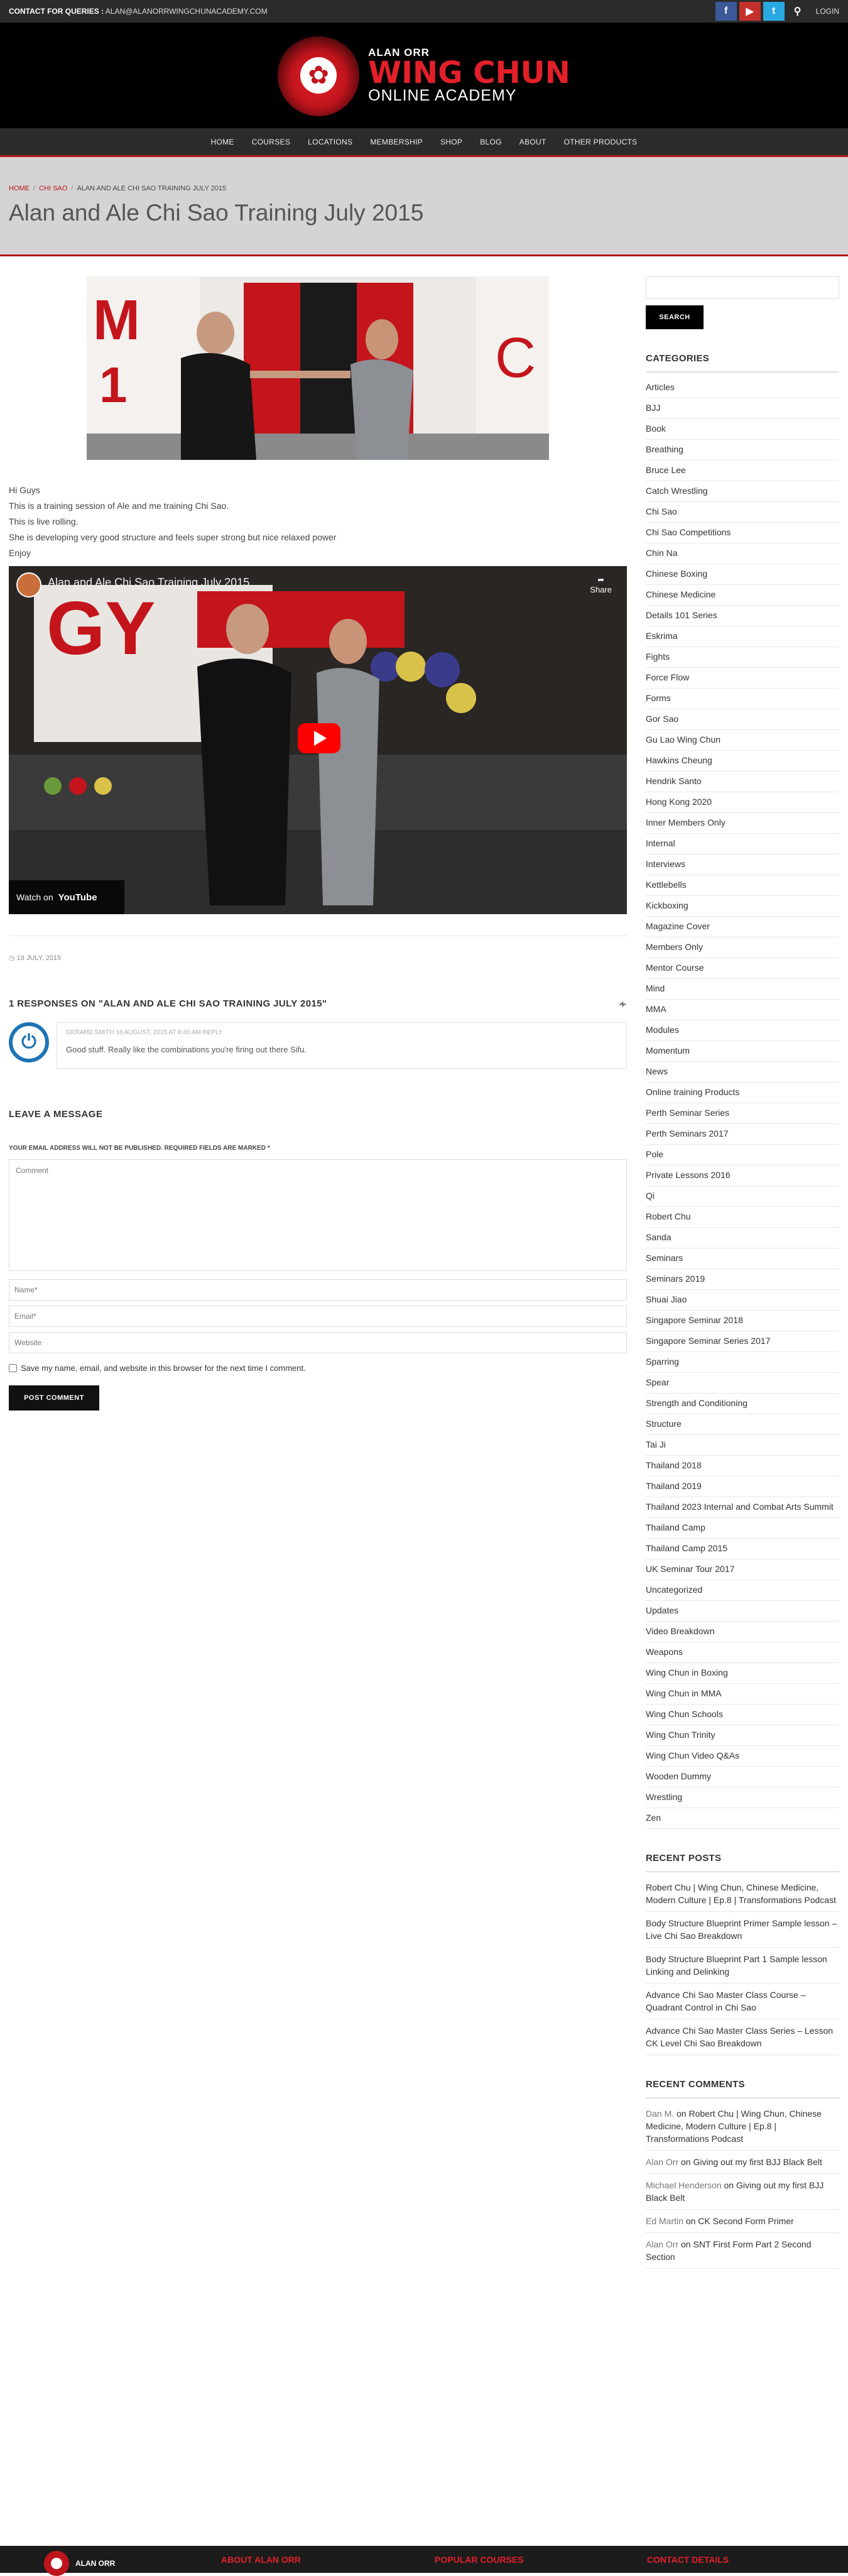 This screenshot has width=848, height=2576. Describe the element at coordinates (742, 1798) in the screenshot. I see `category-link: Wrestling` at that location.